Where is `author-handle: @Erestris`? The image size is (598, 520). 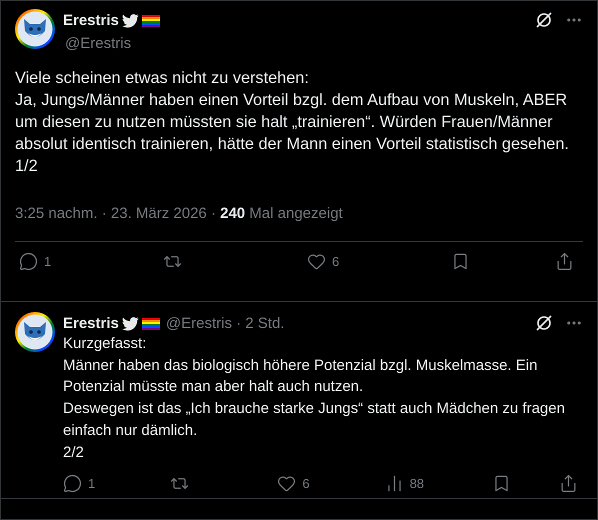
author-handle: @Erestris is located at coordinates (296, 43).